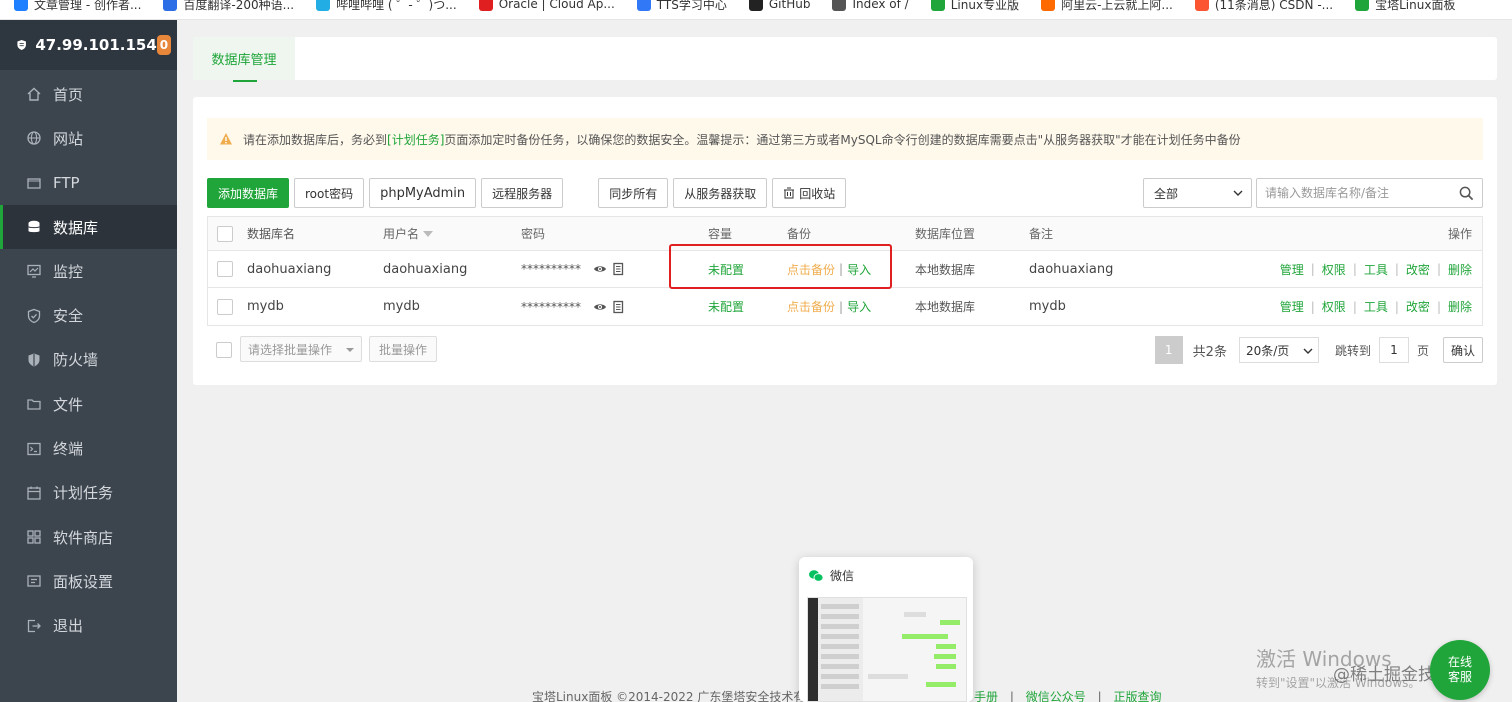 This screenshot has height=702, width=1512. Describe the element at coordinates (68, 626) in the screenshot. I see `sidebar-item-label: 退出` at that location.